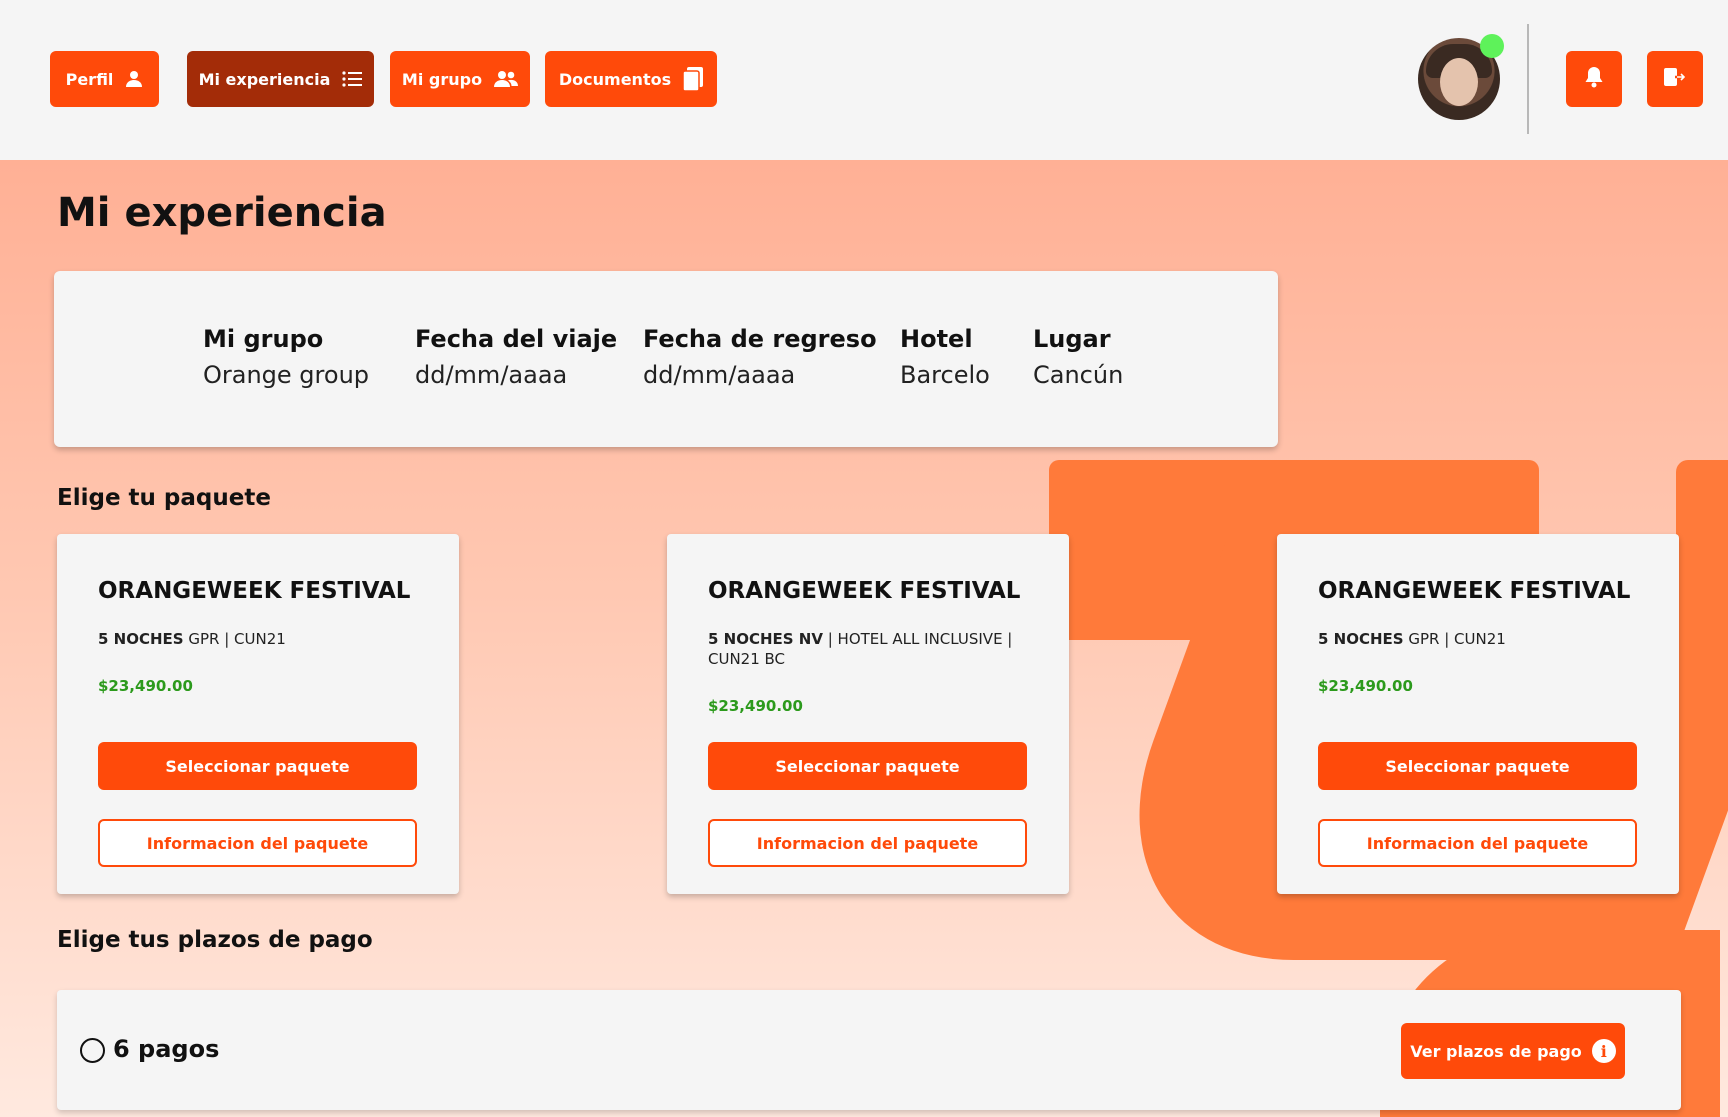 Image resolution: width=1728 pixels, height=1117 pixels. Describe the element at coordinates (765, 639) in the screenshot. I see `package-nights: 5 NOCHES NV` at that location.